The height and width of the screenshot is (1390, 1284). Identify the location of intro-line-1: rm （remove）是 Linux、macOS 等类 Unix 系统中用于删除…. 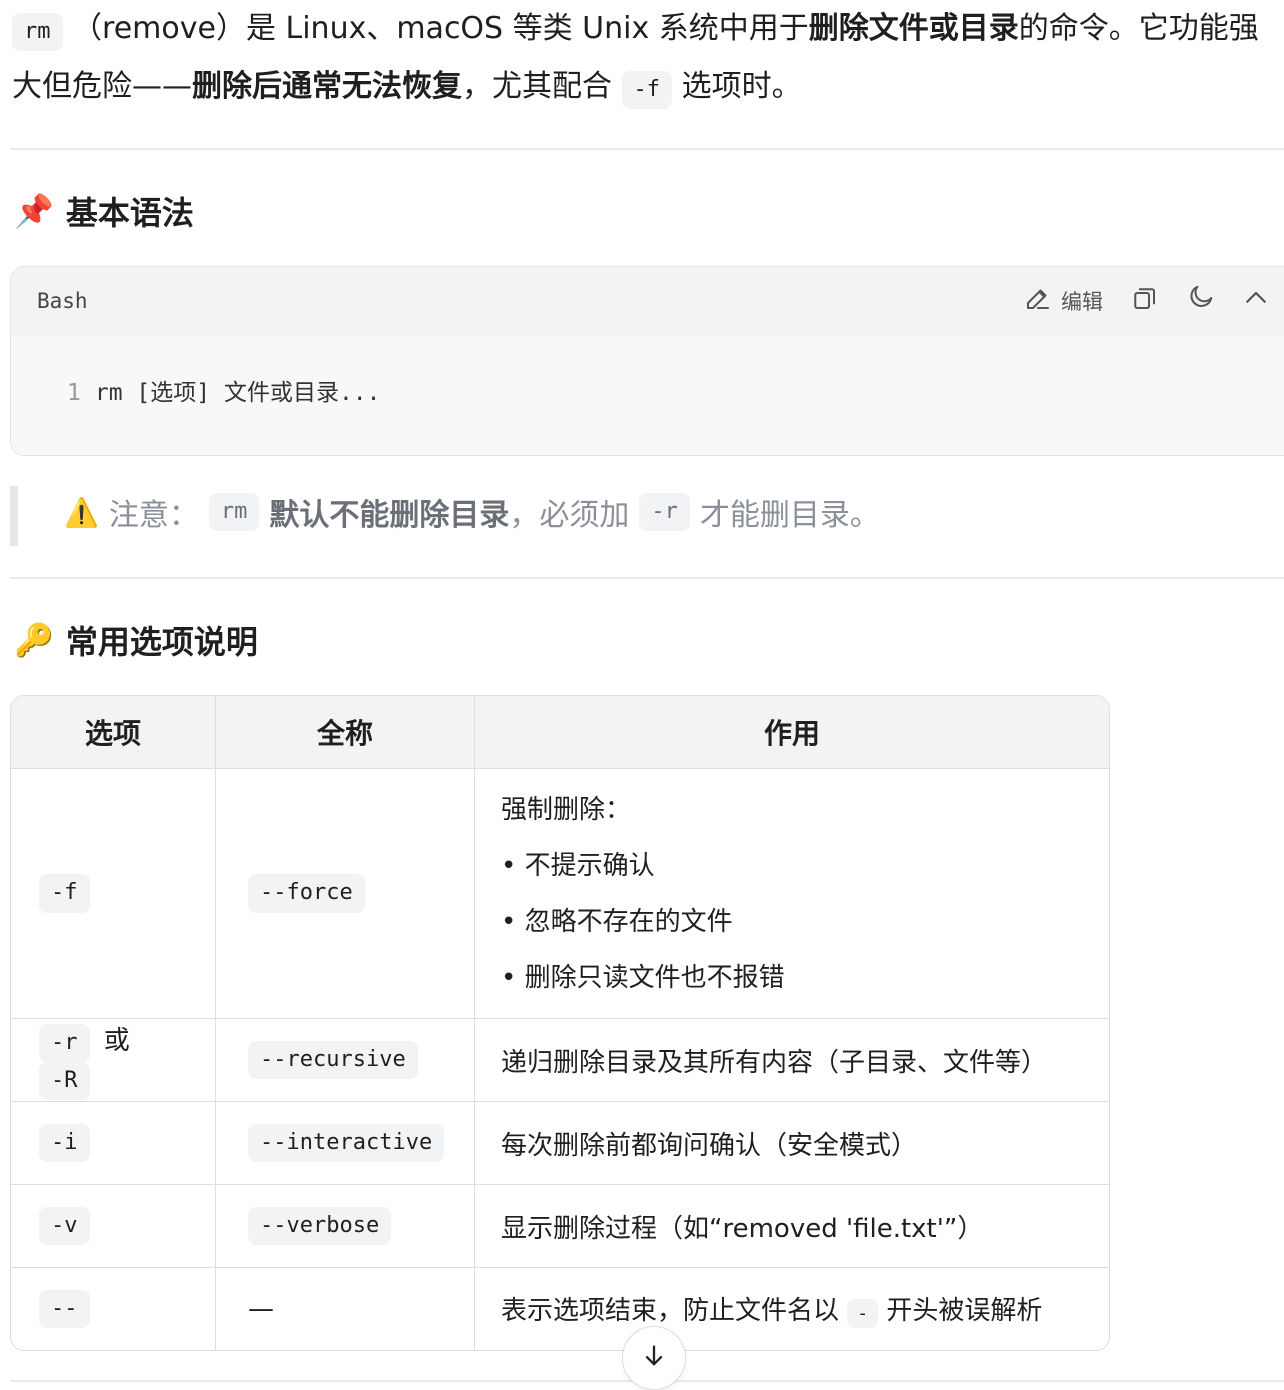
(635, 29).